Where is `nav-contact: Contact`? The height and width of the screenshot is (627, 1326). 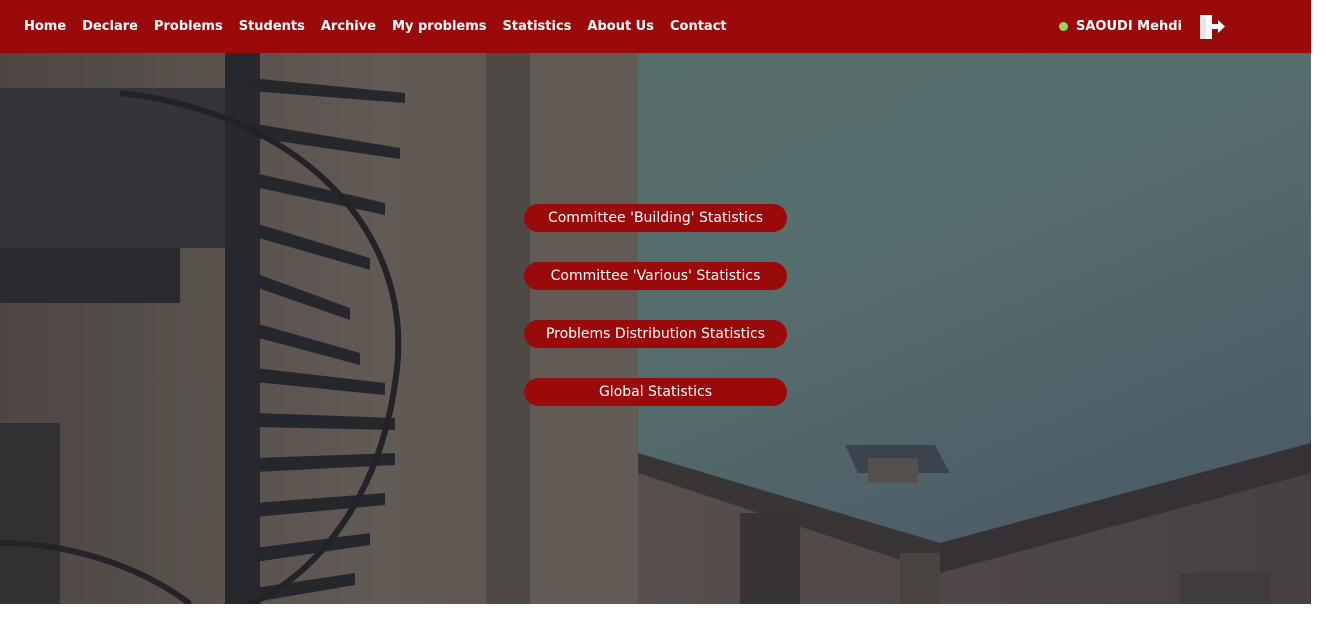
nav-contact: Contact is located at coordinates (698, 26).